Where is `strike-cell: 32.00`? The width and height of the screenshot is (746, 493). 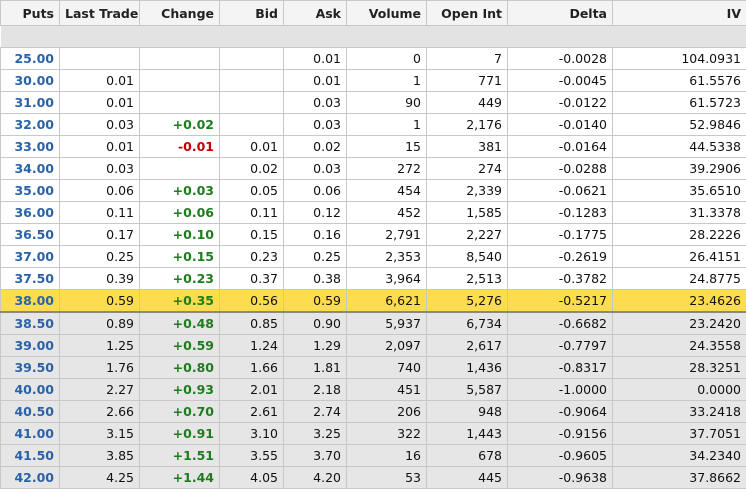 strike-cell: 32.00 is located at coordinates (30, 124).